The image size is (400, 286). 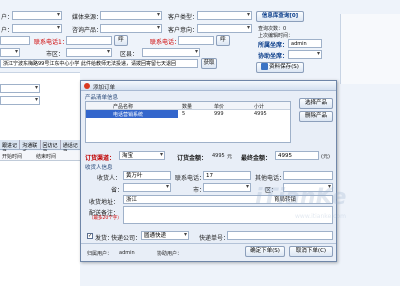 I want to click on select-product-button: 选择产品, so click(x=316, y=103).